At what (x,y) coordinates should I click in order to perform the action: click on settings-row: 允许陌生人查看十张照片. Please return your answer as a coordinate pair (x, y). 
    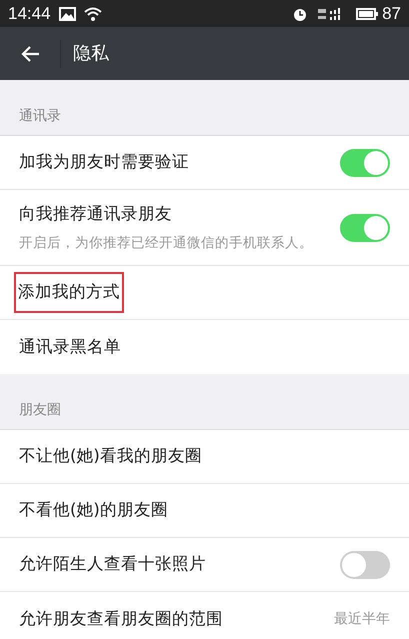
    Looking at the image, I should click on (204, 565).